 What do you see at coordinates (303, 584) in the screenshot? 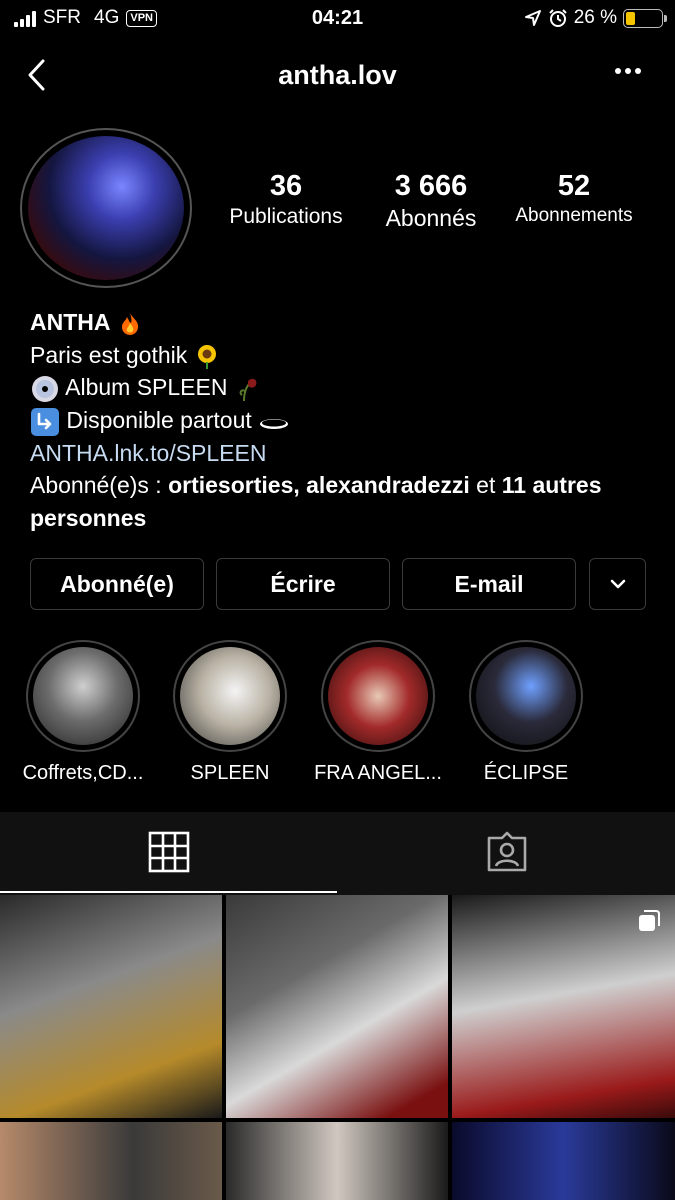
I see `message-button: Écrire` at bounding box center [303, 584].